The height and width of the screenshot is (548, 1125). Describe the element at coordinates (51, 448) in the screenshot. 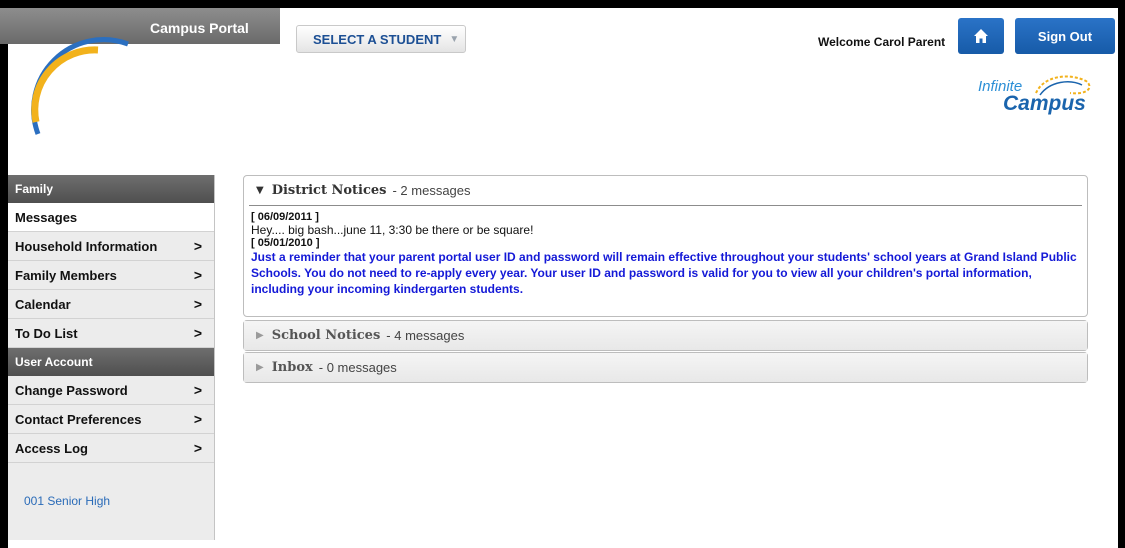

I see `sidebar-item-label: Access Log` at that location.